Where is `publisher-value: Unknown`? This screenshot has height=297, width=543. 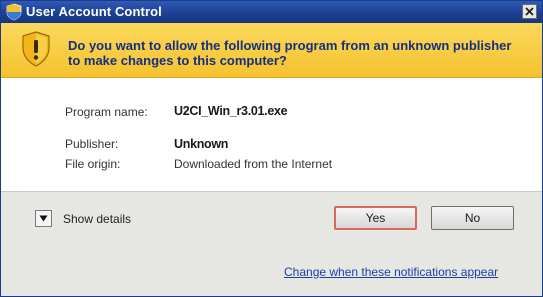
publisher-value: Unknown is located at coordinates (201, 144).